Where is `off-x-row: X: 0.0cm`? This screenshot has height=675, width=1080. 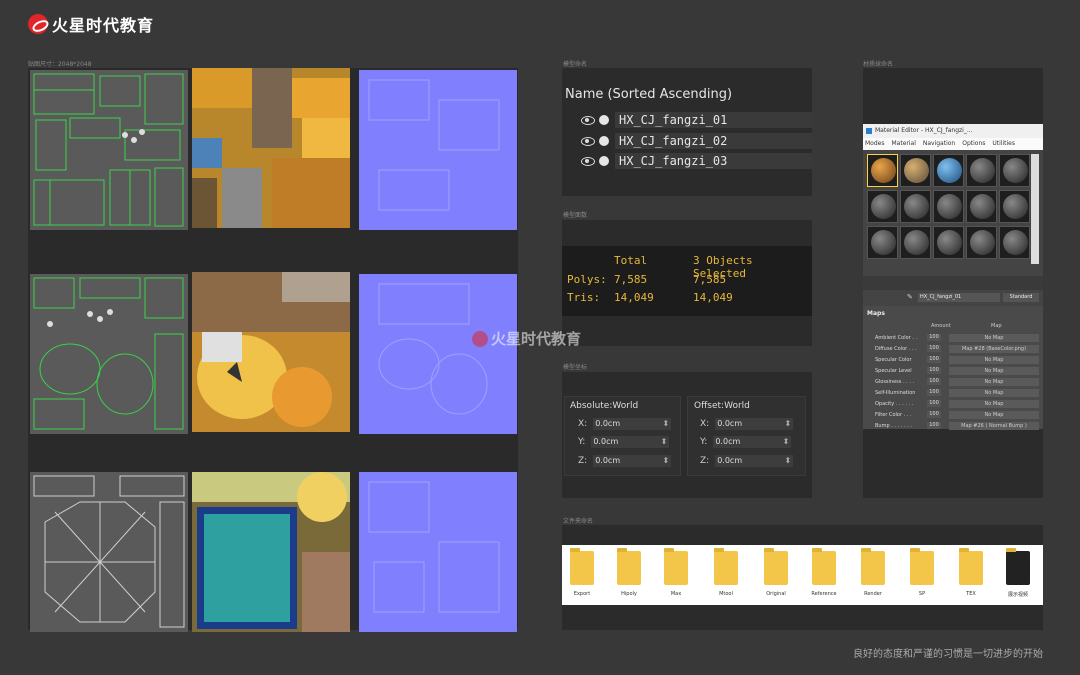
off-x-row: X: 0.0cm is located at coordinates (747, 424).